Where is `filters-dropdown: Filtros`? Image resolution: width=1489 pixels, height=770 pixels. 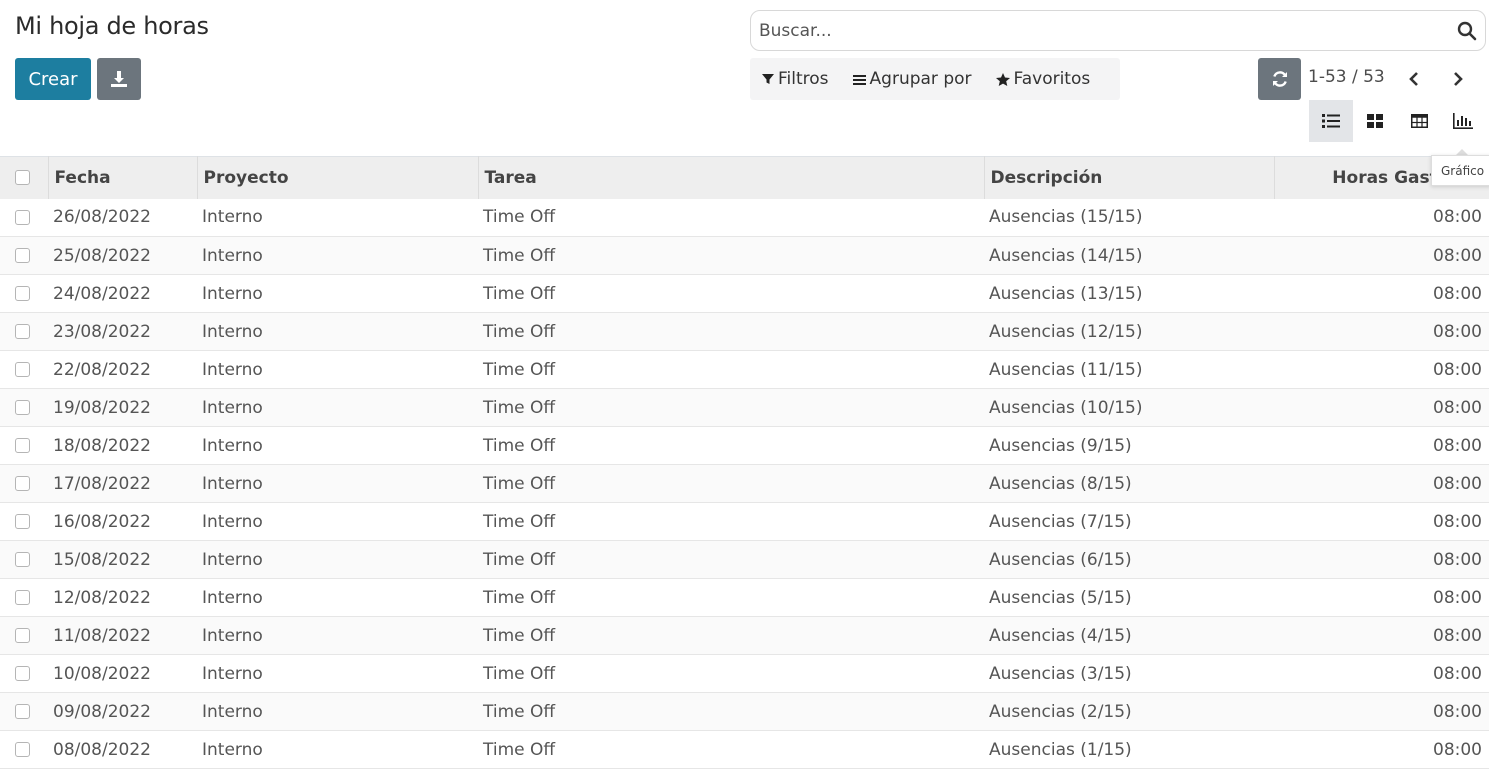
filters-dropdown: Filtros is located at coordinates (795, 79).